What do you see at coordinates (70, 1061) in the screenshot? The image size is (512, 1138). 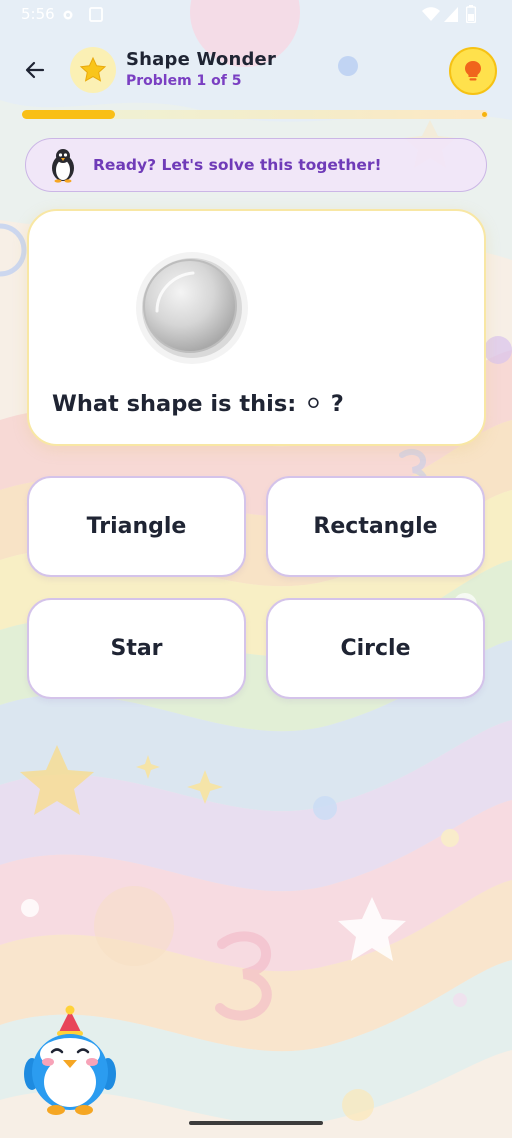 I see `party-penguin-icon` at bounding box center [70, 1061].